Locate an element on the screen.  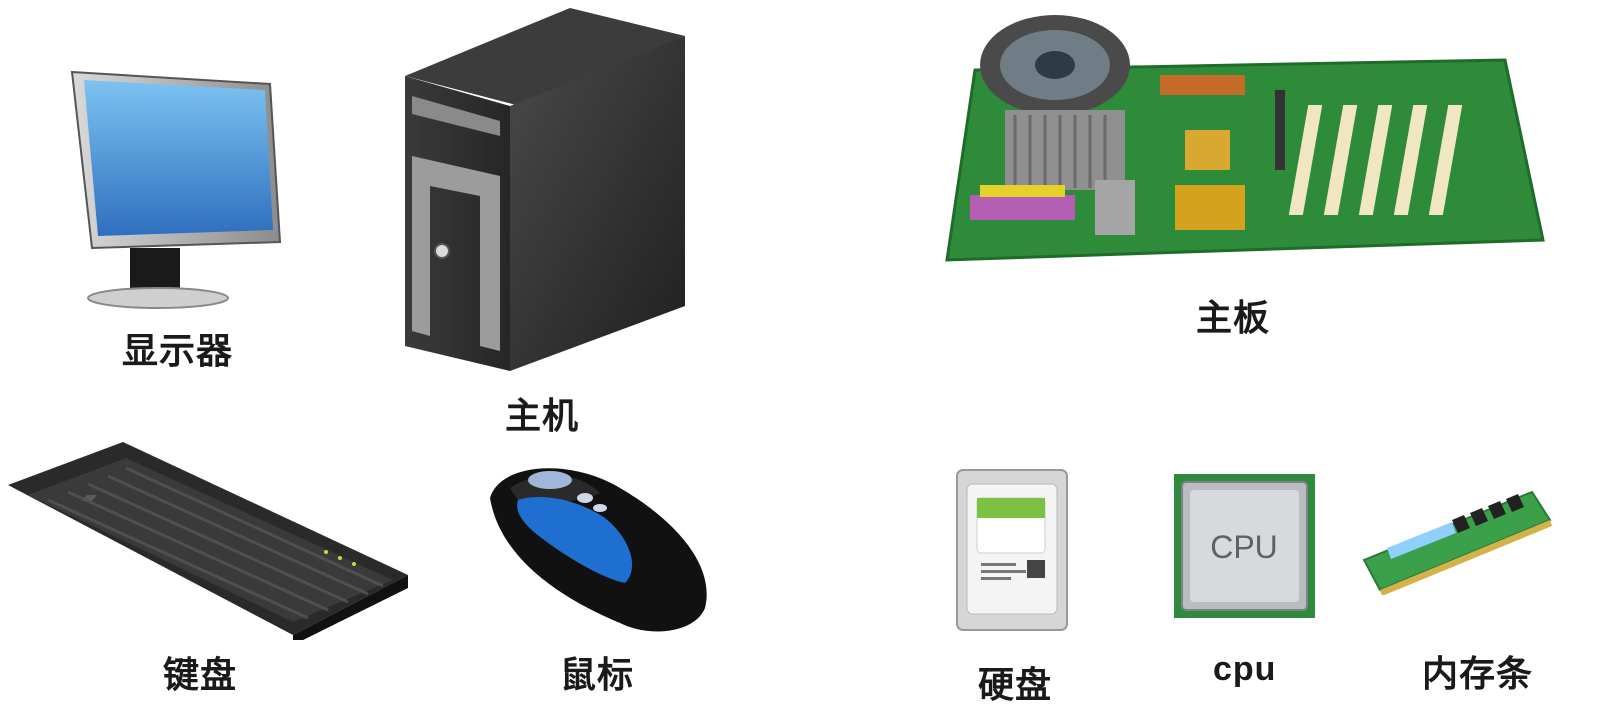
hard-drive-label: 硬盘 is located at coordinates (1015, 685).